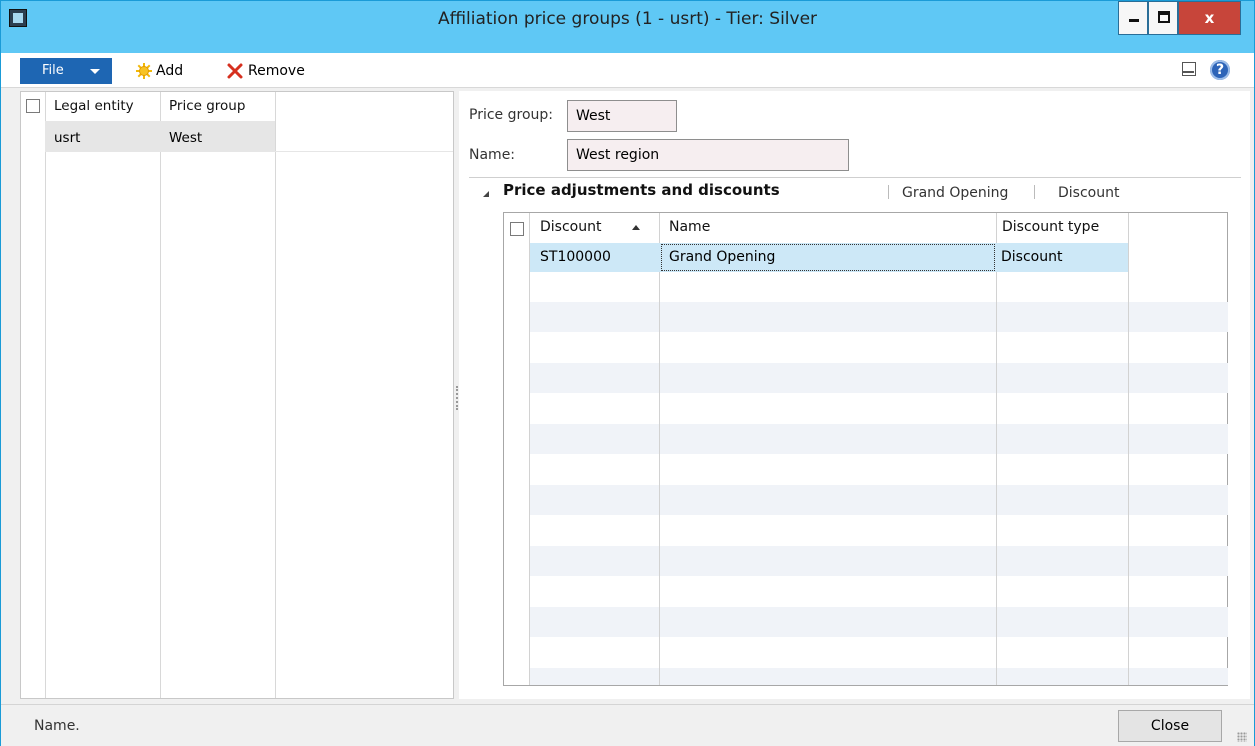 This screenshot has width=1255, height=746. I want to click on sort-ascending-icon, so click(636, 227).